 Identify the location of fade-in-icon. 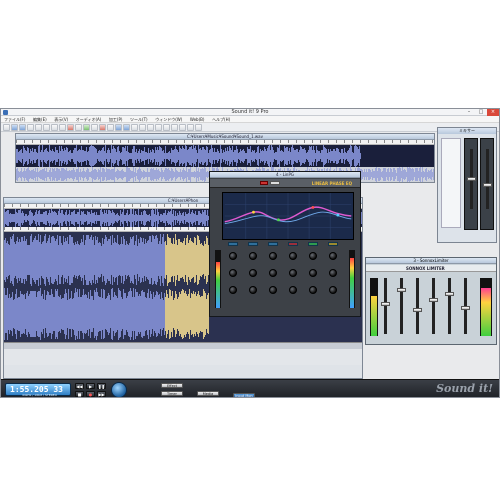
(142, 127).